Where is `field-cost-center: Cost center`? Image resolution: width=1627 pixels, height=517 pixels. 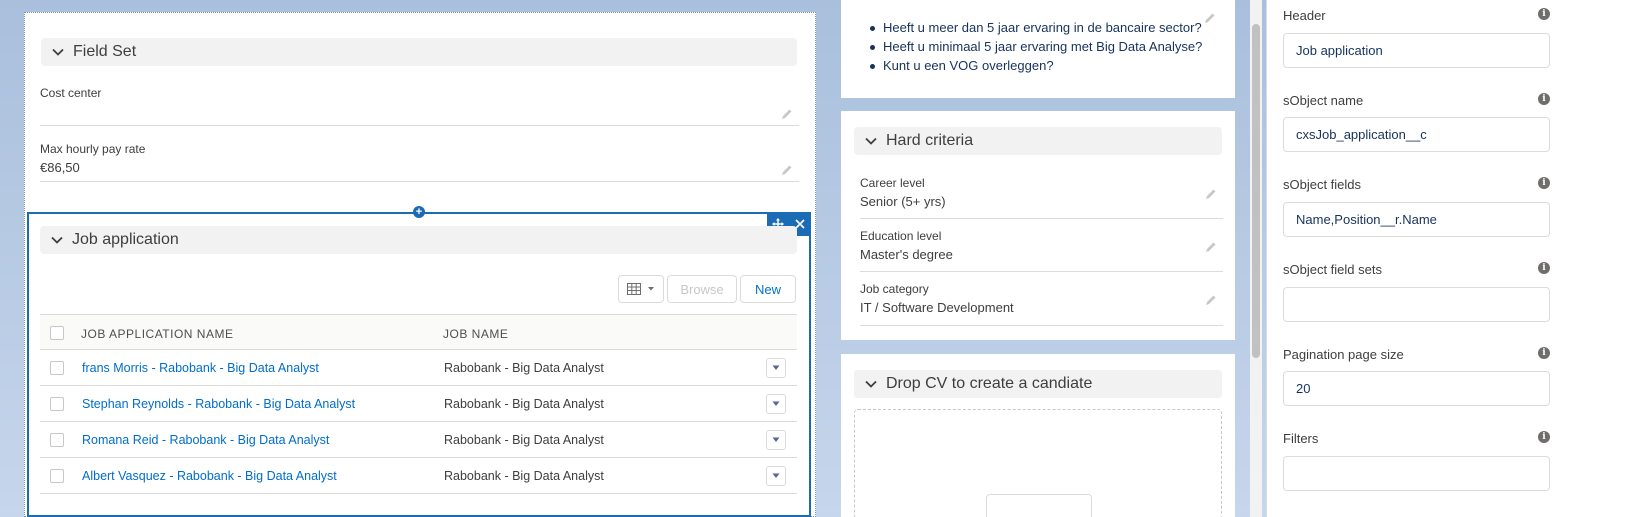 field-cost-center: Cost center is located at coordinates (419, 106).